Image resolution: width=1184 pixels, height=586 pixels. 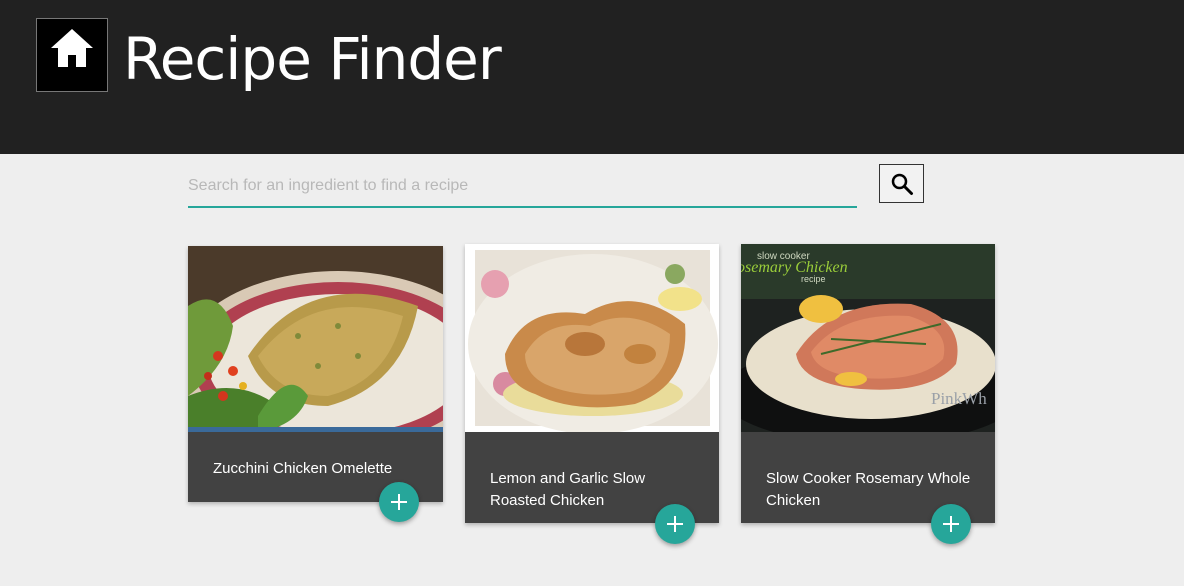 What do you see at coordinates (312, 59) in the screenshot?
I see `app-title: Recipe Finder` at bounding box center [312, 59].